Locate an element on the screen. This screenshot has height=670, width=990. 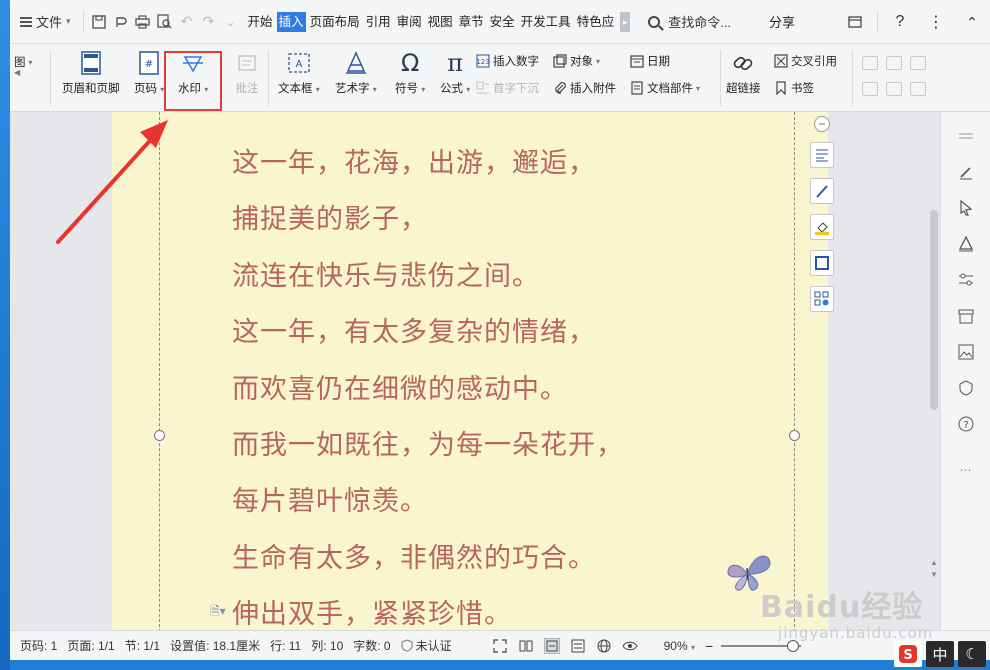
frame-control-icon is located at coordinates (870, 89).